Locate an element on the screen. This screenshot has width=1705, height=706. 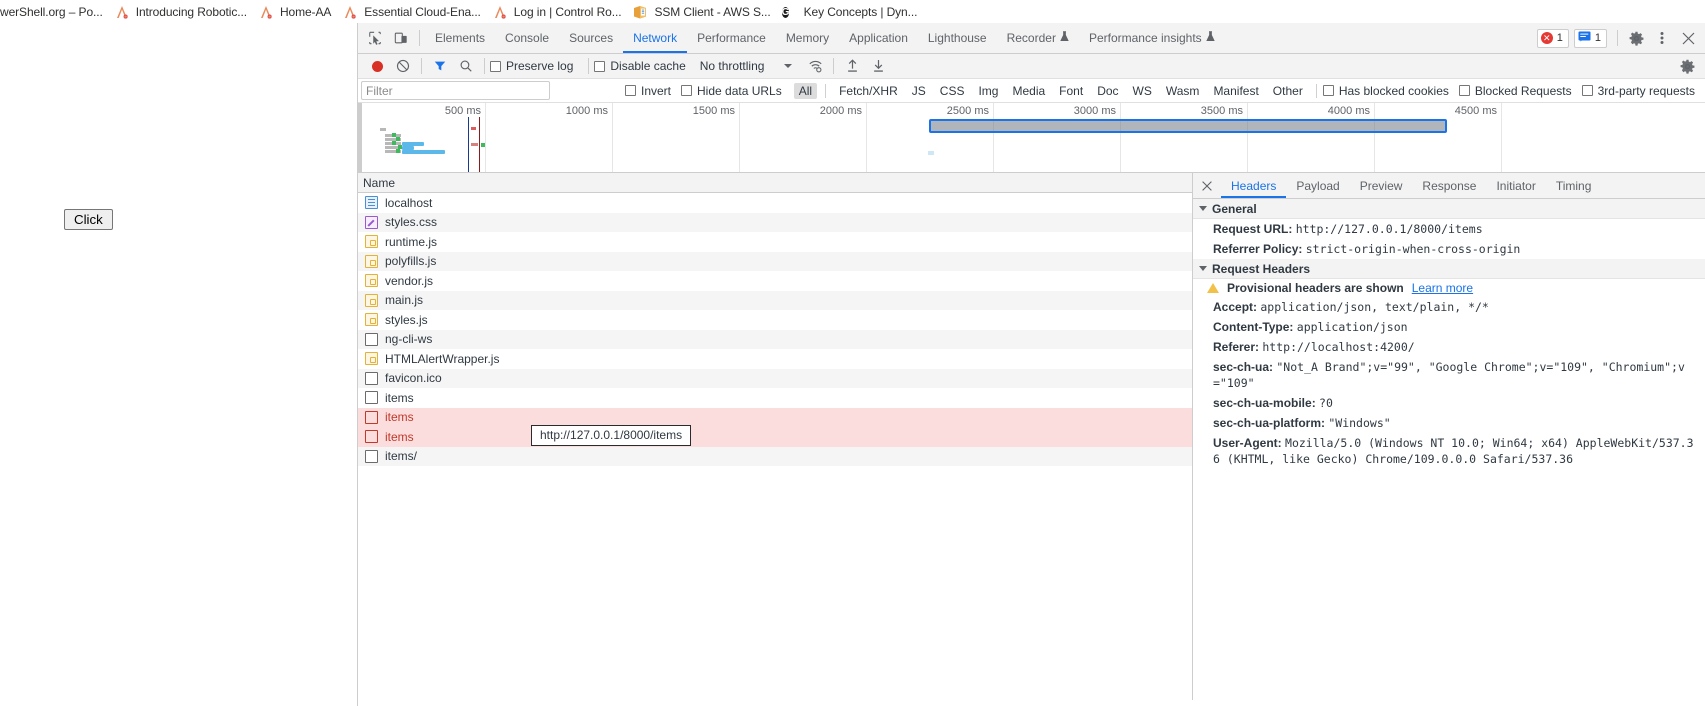
tab-lighthouse: Lighthouse is located at coordinates (957, 38).